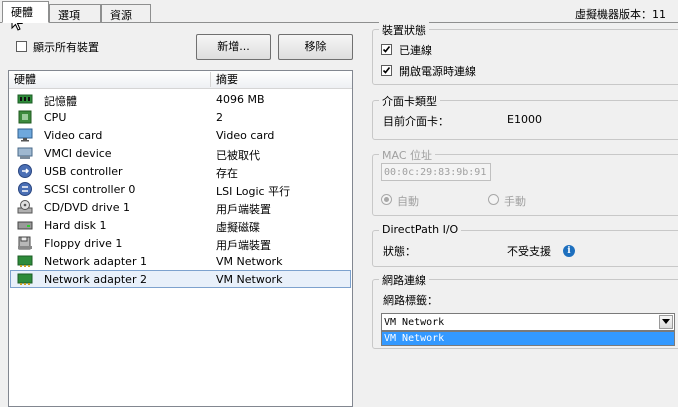  I want to click on device-row-memory: 記憶體 4096 MB, so click(180, 99).